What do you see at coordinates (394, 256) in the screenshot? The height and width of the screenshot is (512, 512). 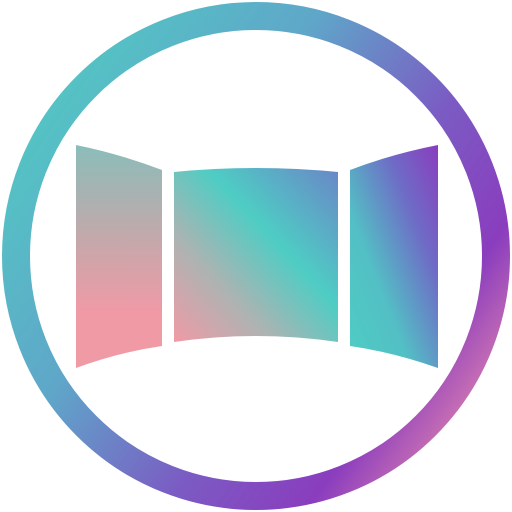 I see `right-panel` at bounding box center [394, 256].